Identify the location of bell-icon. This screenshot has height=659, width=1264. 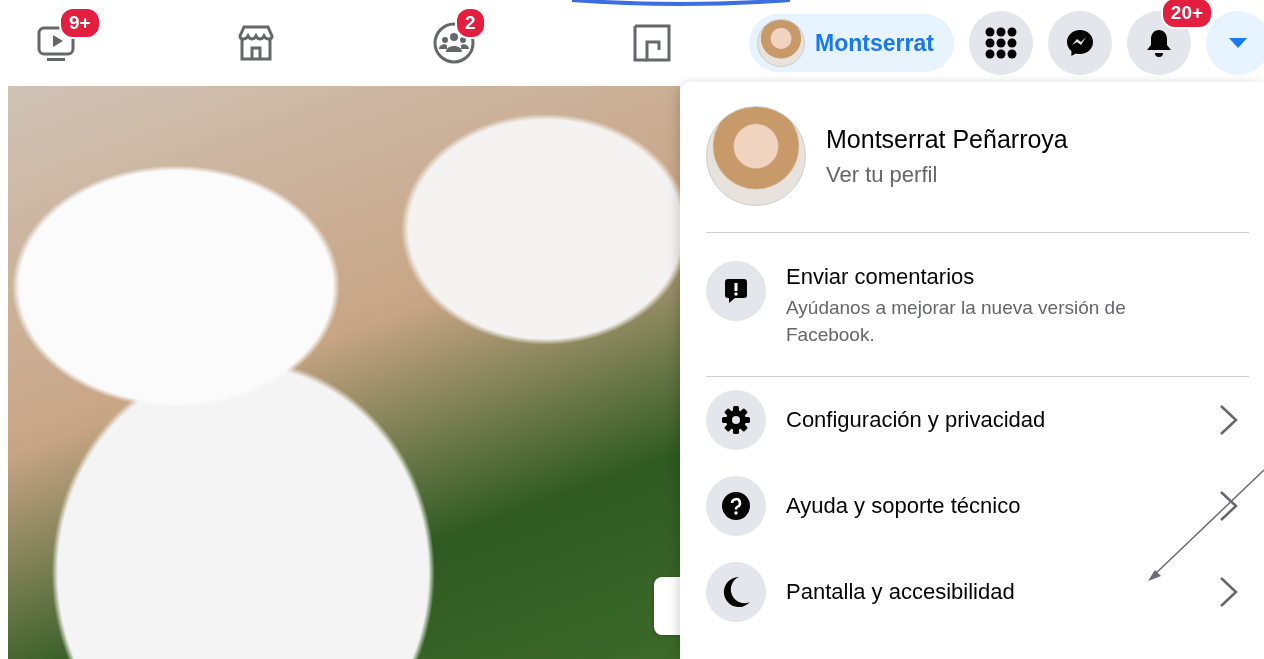
(1158, 43).